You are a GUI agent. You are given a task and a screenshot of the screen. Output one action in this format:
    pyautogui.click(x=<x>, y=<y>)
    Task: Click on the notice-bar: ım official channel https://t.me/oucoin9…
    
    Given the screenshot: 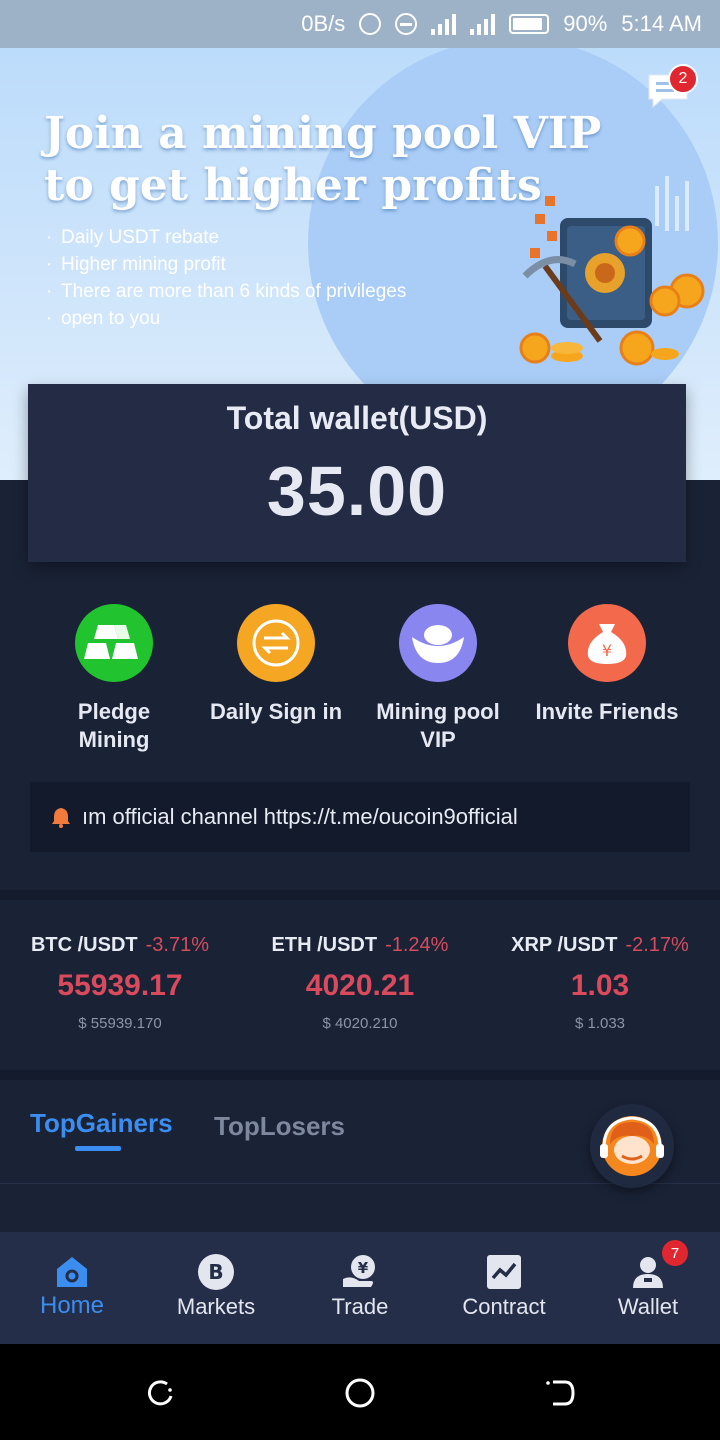 What is the action you would take?
    pyautogui.click(x=360, y=817)
    